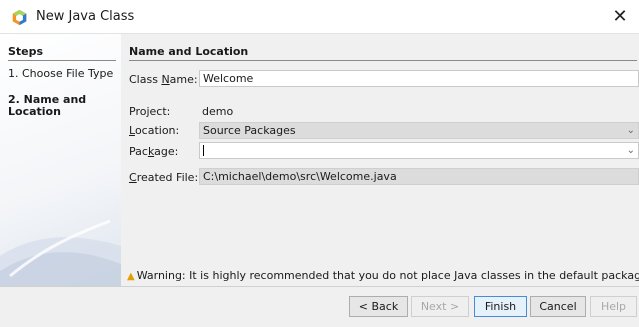 Image resolution: width=639 pixels, height=327 pixels. Describe the element at coordinates (620, 17) in the screenshot. I see `close-icon: ✕` at that location.